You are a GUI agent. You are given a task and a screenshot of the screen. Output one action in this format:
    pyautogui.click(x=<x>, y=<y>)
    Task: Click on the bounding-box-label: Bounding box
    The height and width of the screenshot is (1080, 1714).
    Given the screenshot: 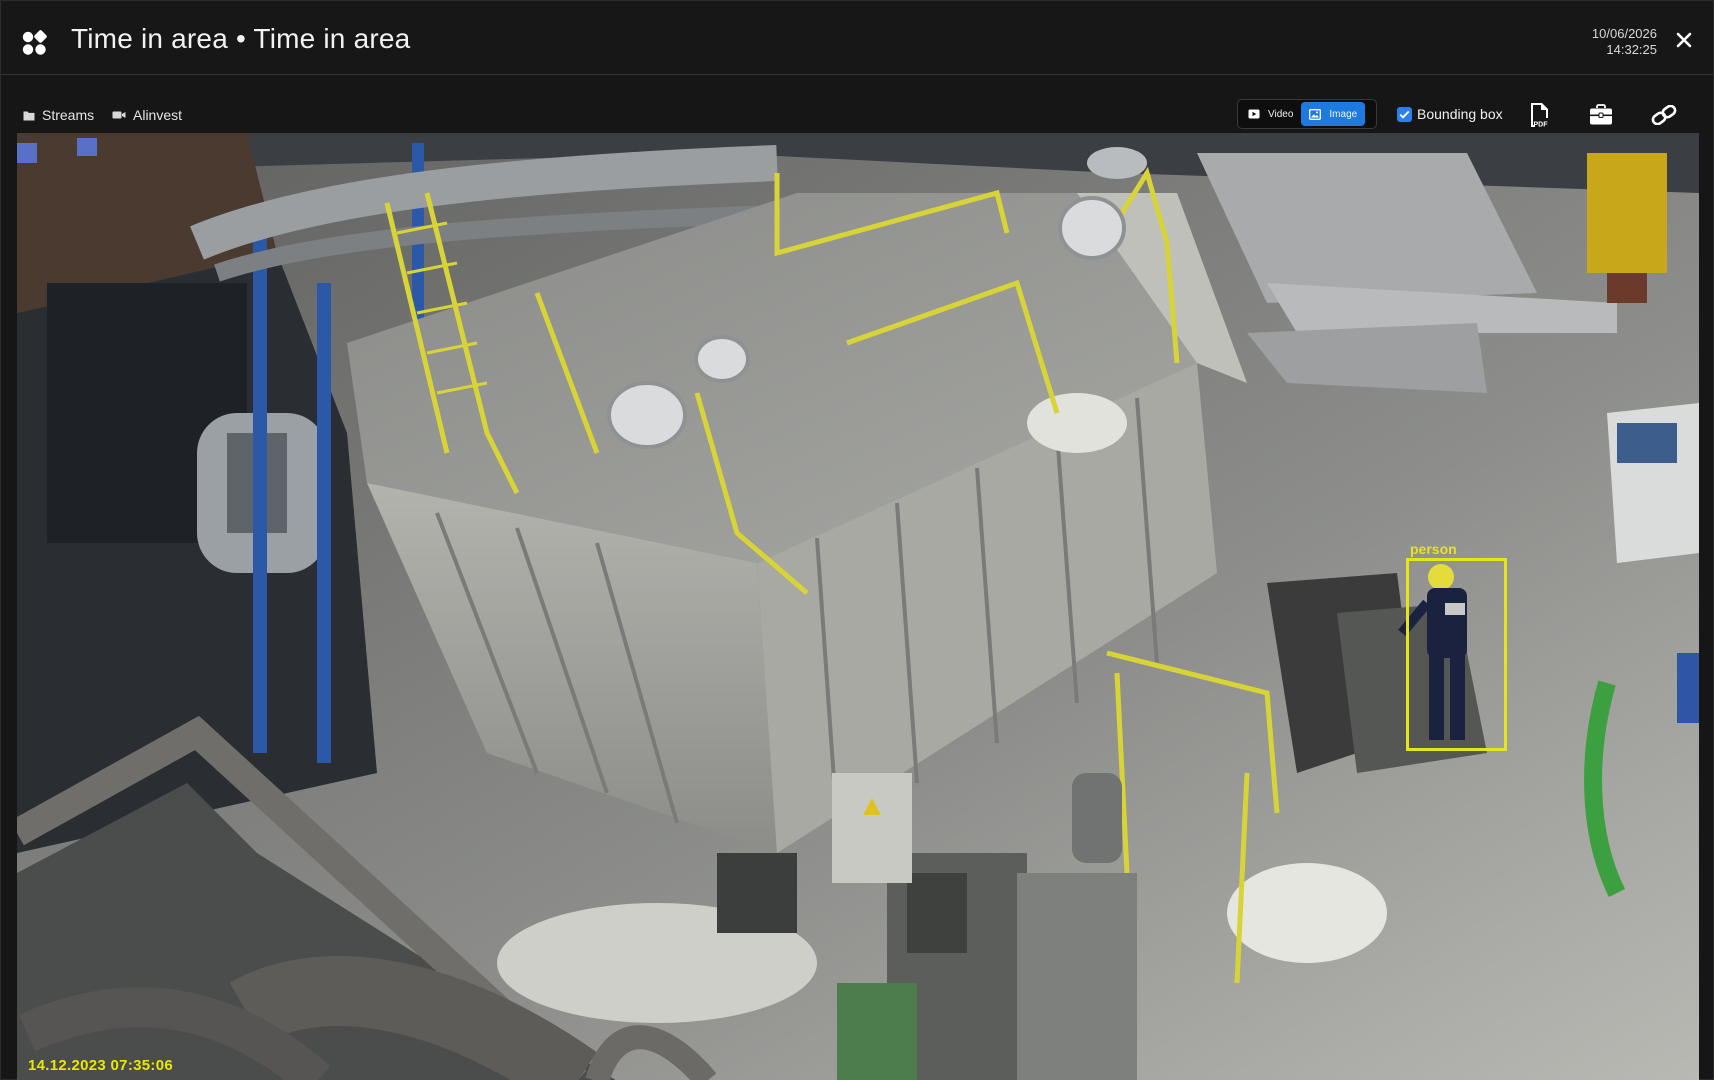 What is the action you would take?
    pyautogui.click(x=1460, y=114)
    